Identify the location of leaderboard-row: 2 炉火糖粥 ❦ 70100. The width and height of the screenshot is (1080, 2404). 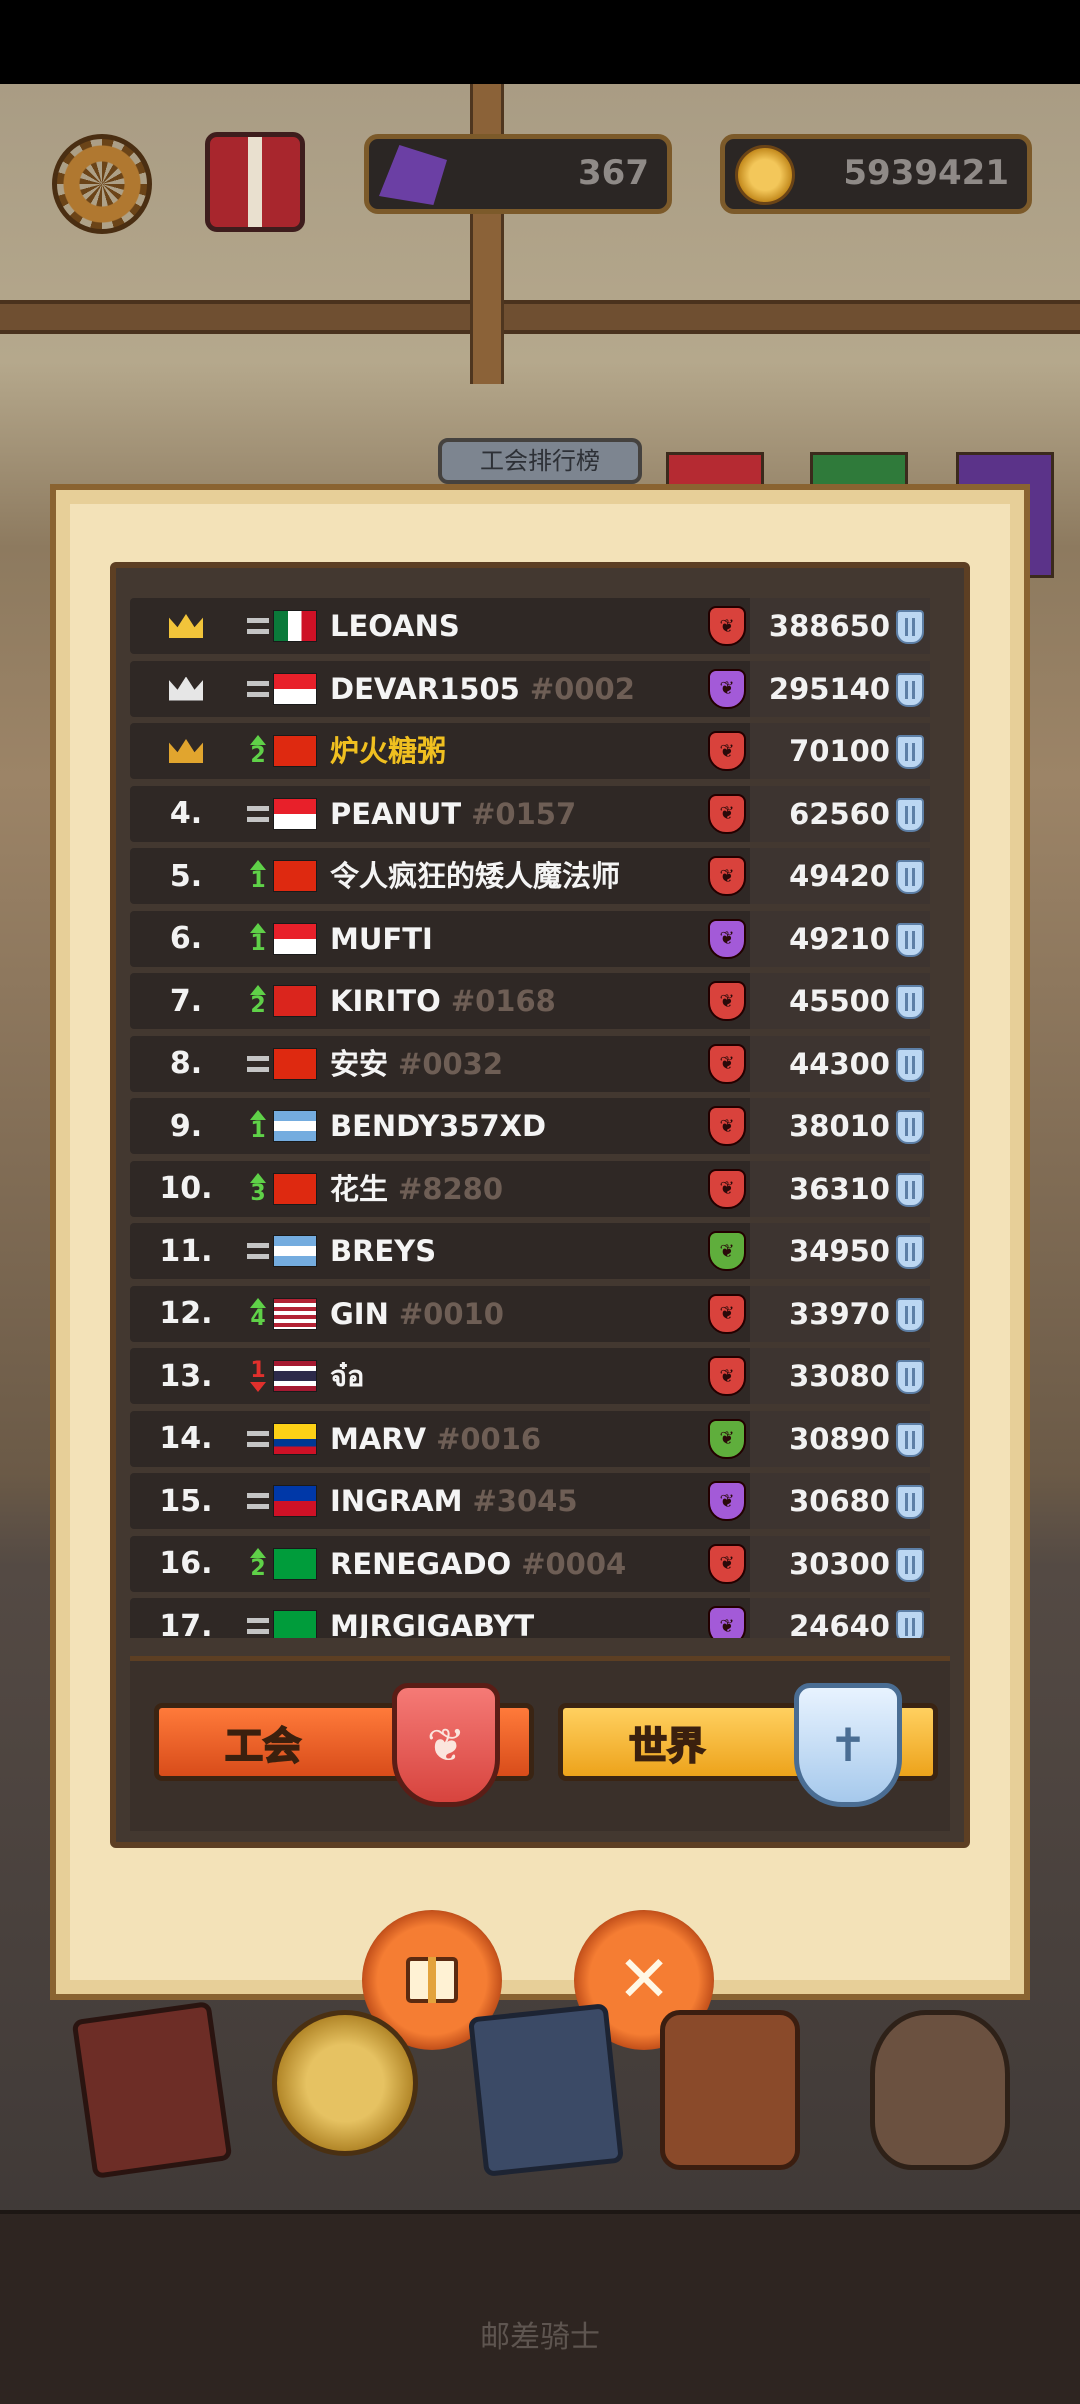
(530, 751).